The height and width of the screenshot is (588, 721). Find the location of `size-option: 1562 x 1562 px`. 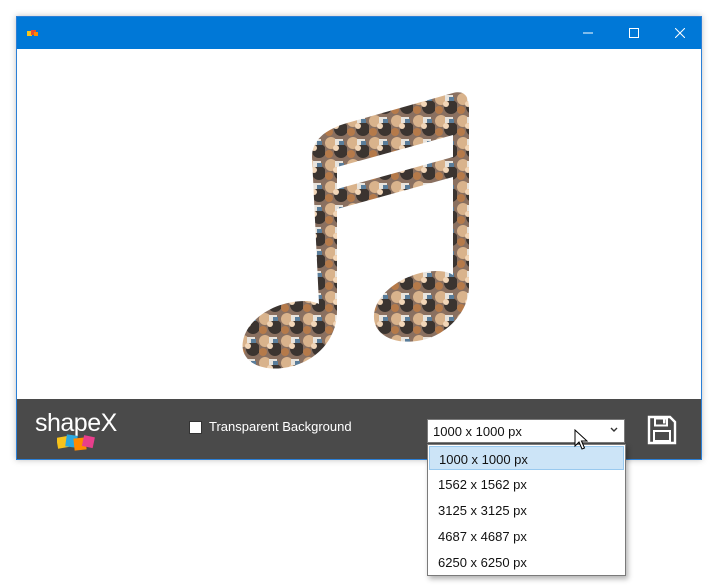

size-option: 1562 x 1562 px is located at coordinates (526, 484).